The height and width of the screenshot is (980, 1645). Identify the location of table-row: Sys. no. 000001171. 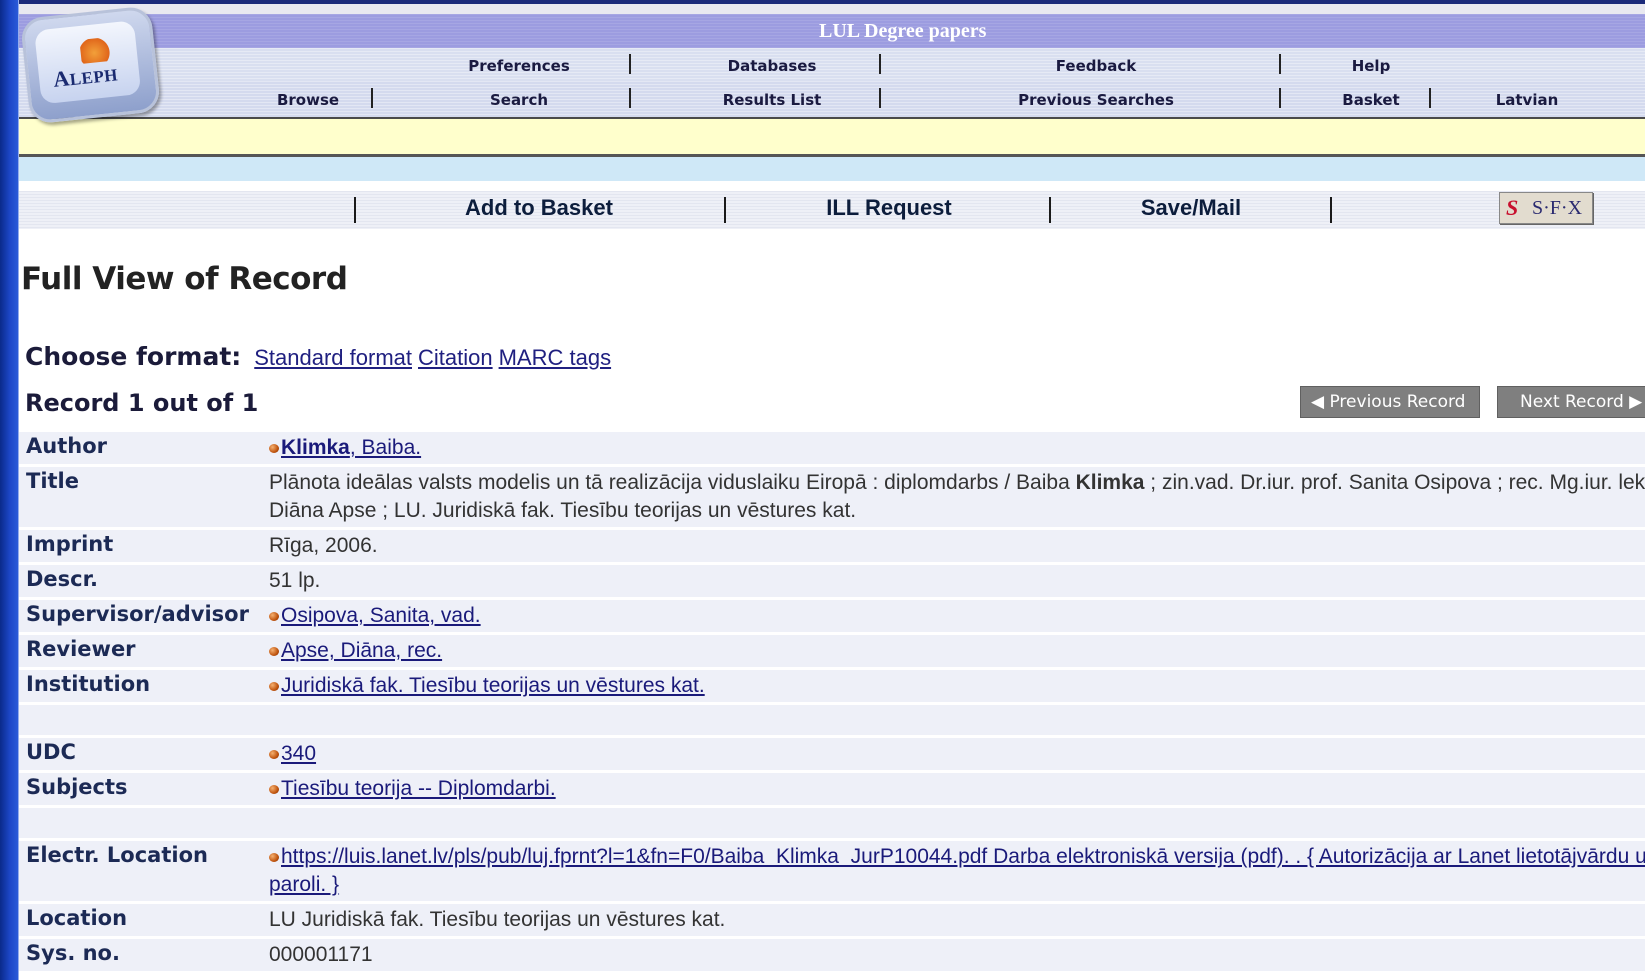
(832, 955).